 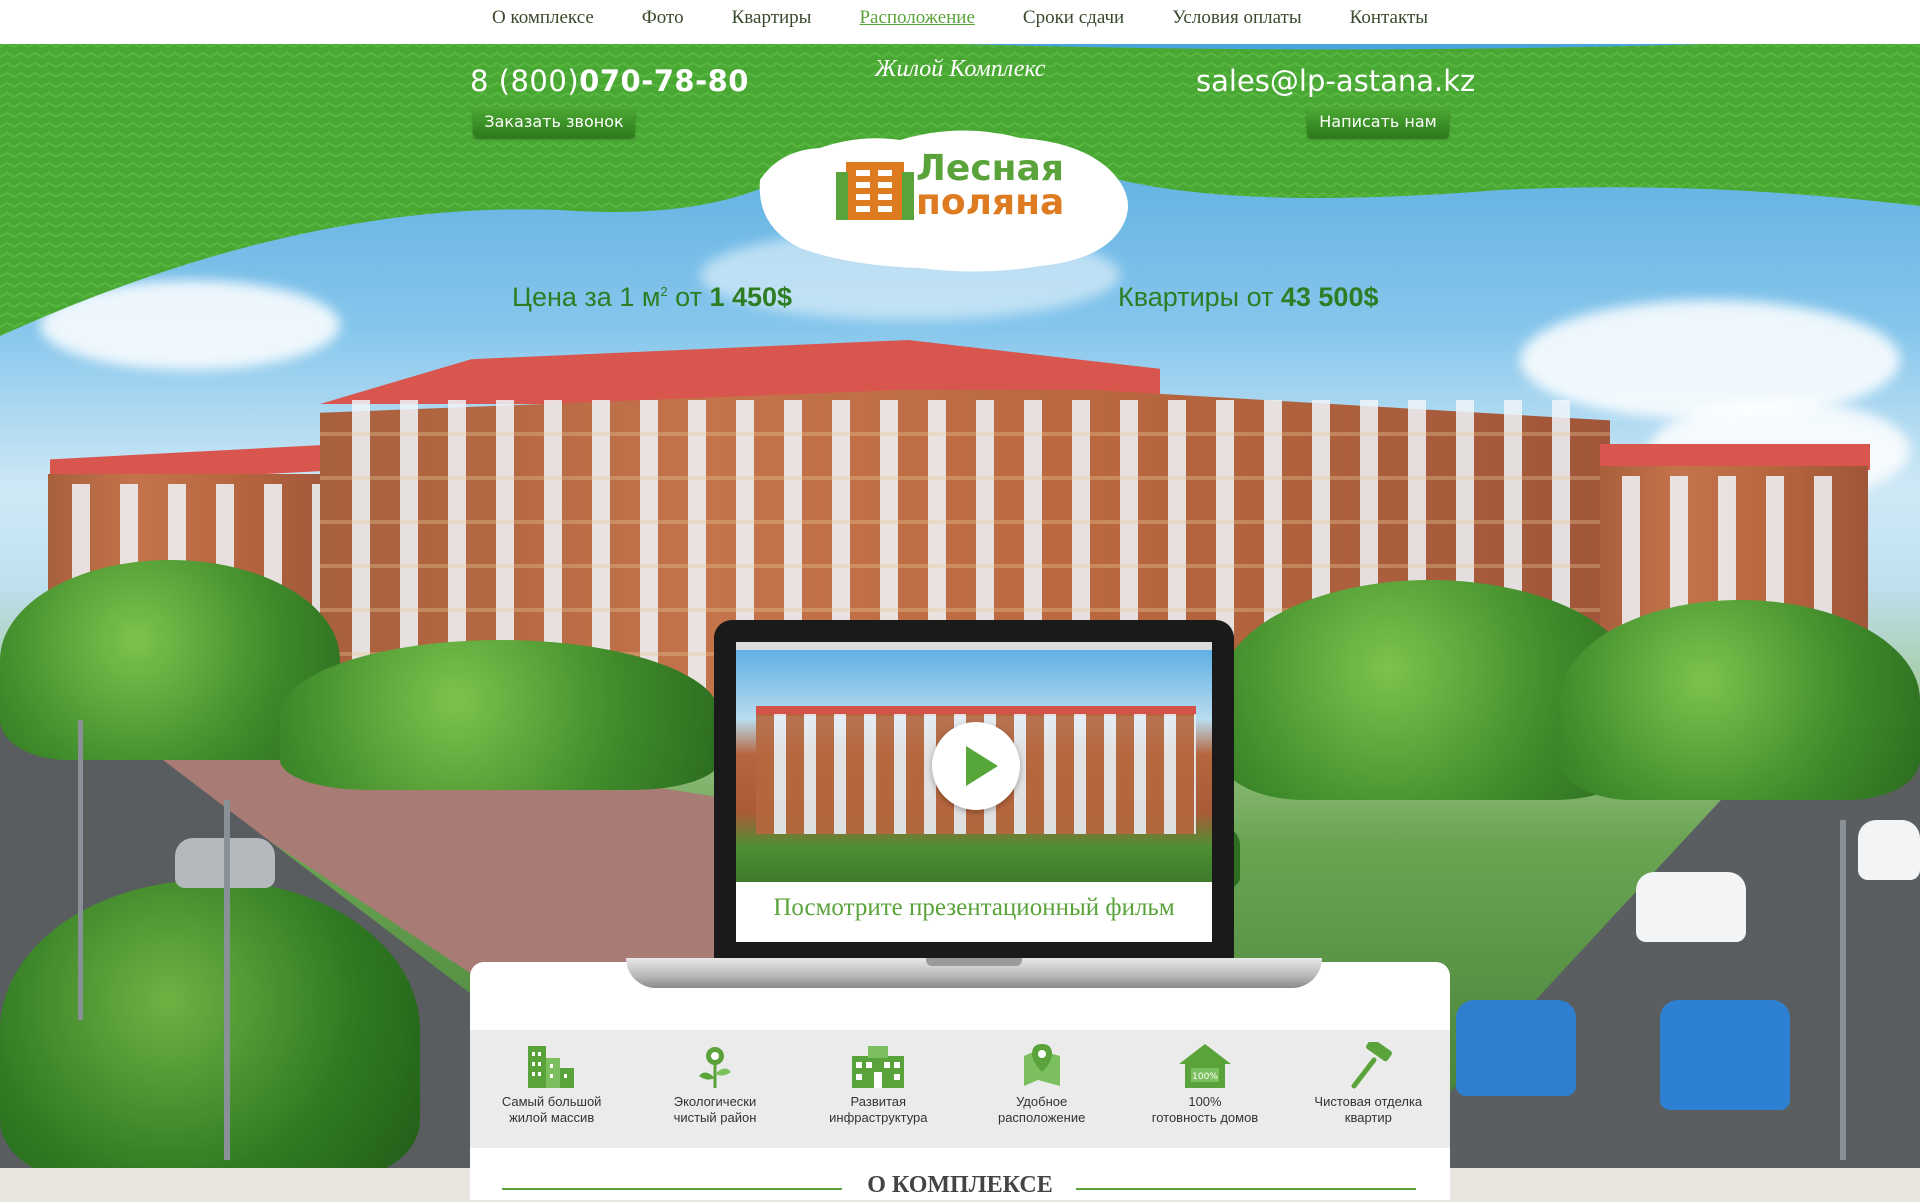 I want to click on feature-finishing: Чистовая отделка квартир, so click(x=1368, y=1089).